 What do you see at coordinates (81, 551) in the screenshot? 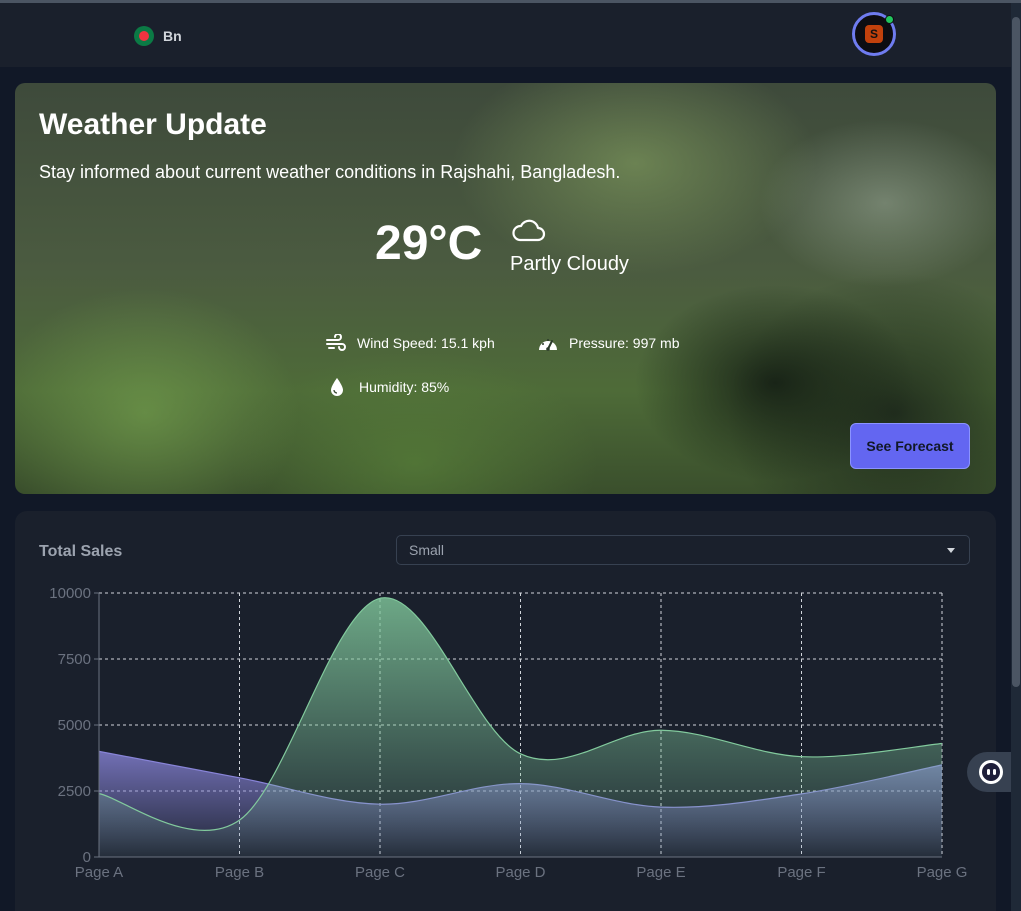
I see `sales-title: Total Sales` at bounding box center [81, 551].